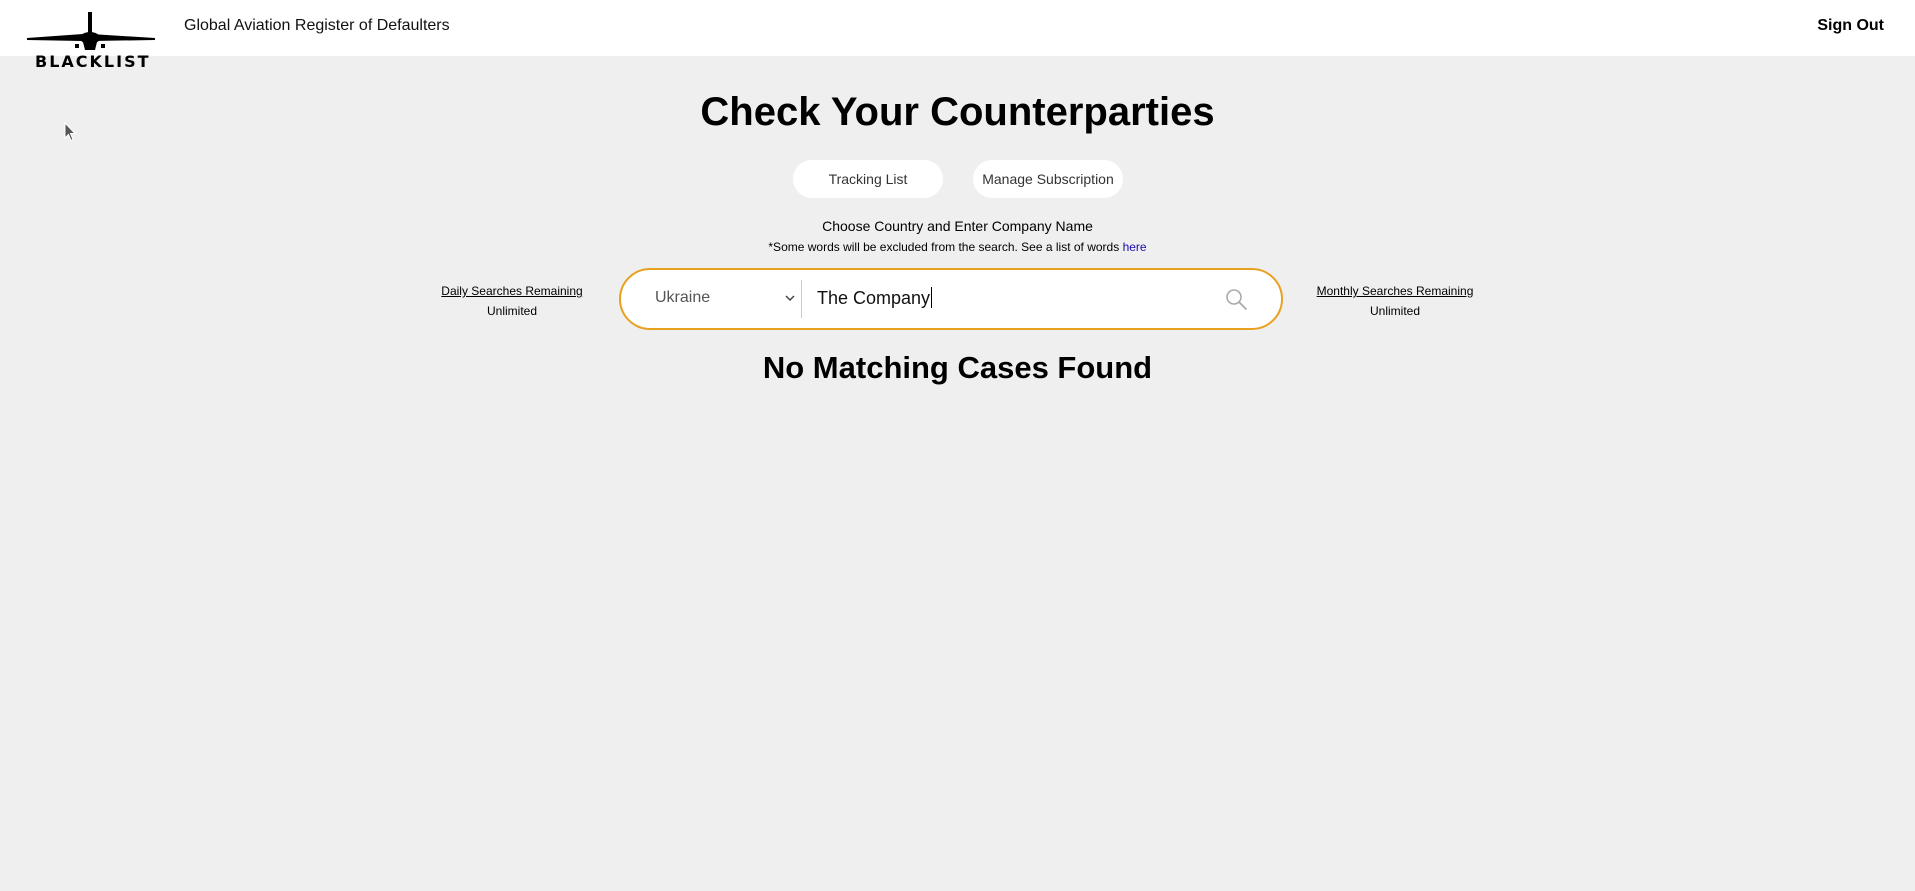 The image size is (1915, 891). What do you see at coordinates (1135, 247) in the screenshot?
I see `excluded-words-link: here` at bounding box center [1135, 247].